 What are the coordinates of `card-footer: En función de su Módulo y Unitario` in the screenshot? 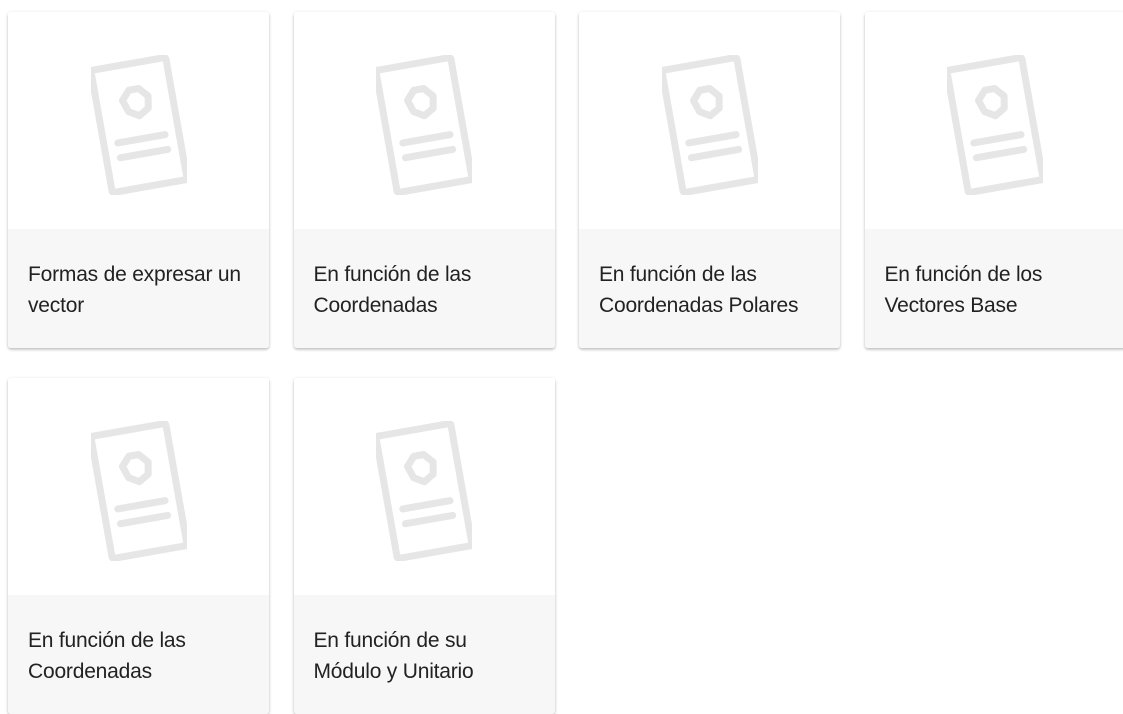 It's located at (424, 654).